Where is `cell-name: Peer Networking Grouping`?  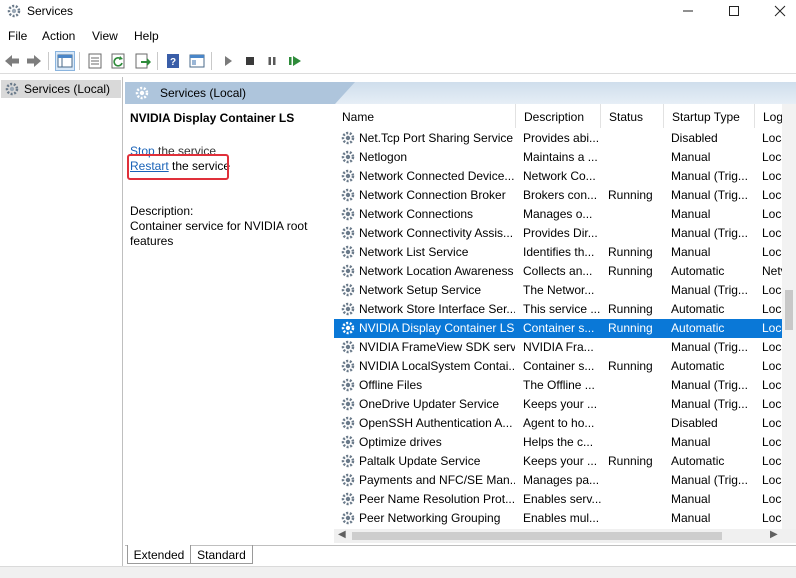
cell-name: Peer Networking Grouping is located at coordinates (430, 518).